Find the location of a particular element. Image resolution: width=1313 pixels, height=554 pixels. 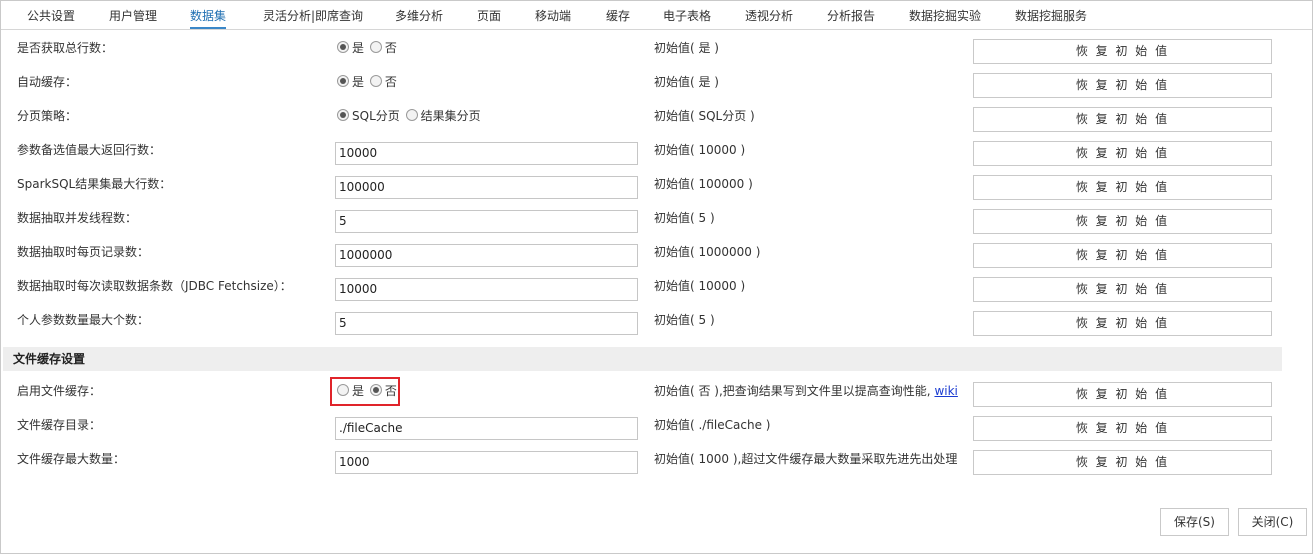

initial-value-desc: 初始值( 否 ),把查询结果写到文件里以提高查询性能, is located at coordinates (792, 391).